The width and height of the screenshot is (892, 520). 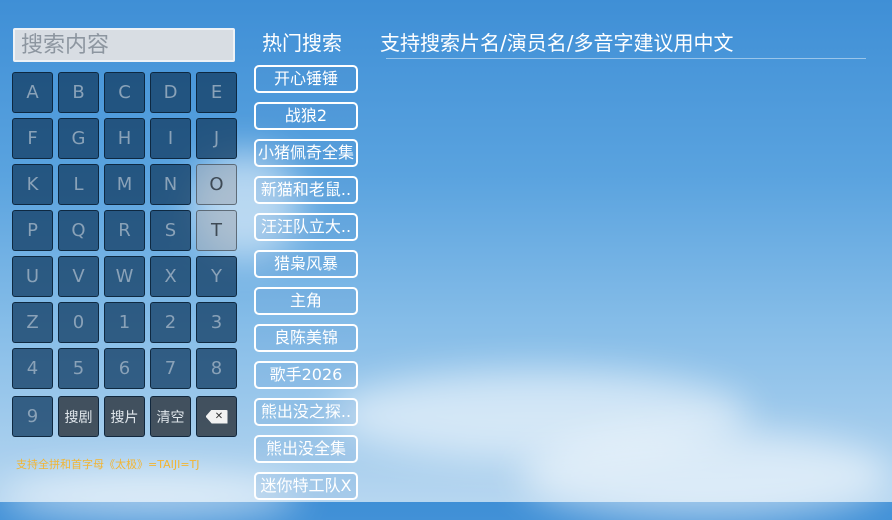 What do you see at coordinates (557, 43) in the screenshot?
I see `search-tip: 支持搜索片名/演员名/多音字建议用中文` at bounding box center [557, 43].